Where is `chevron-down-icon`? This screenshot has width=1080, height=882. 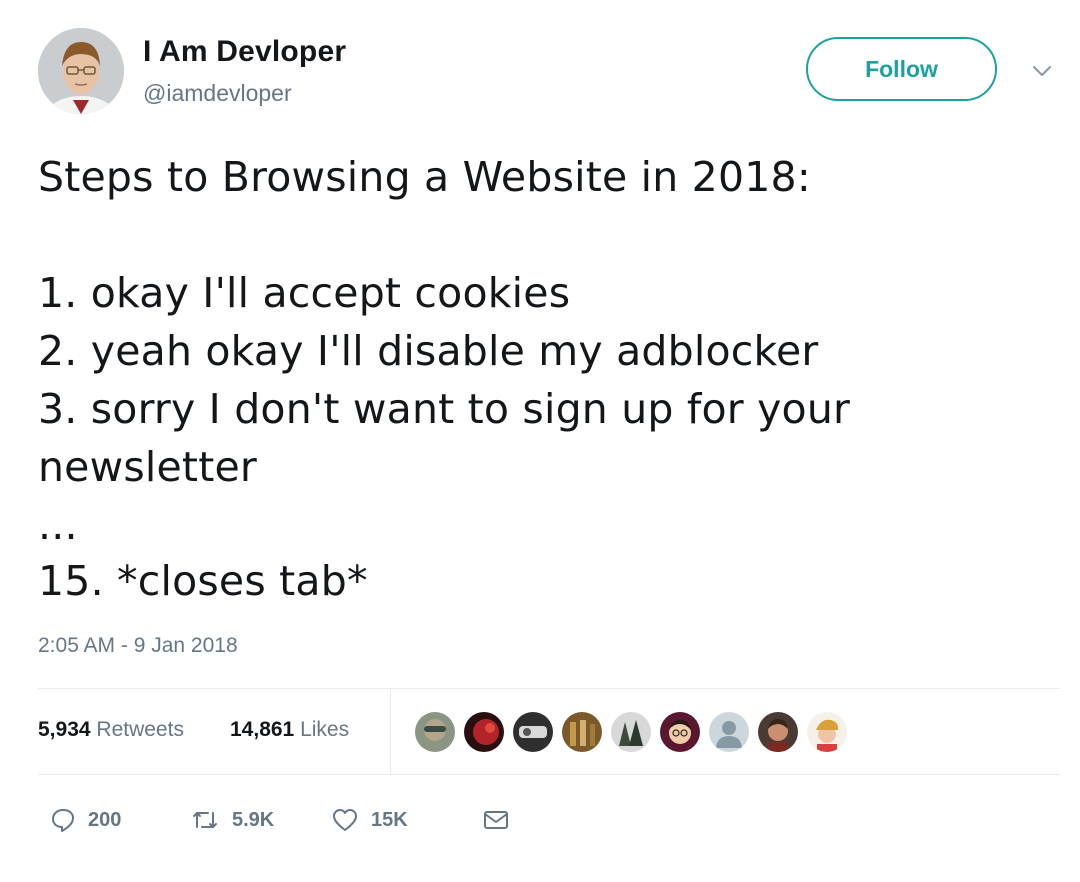 chevron-down-icon is located at coordinates (1042, 71).